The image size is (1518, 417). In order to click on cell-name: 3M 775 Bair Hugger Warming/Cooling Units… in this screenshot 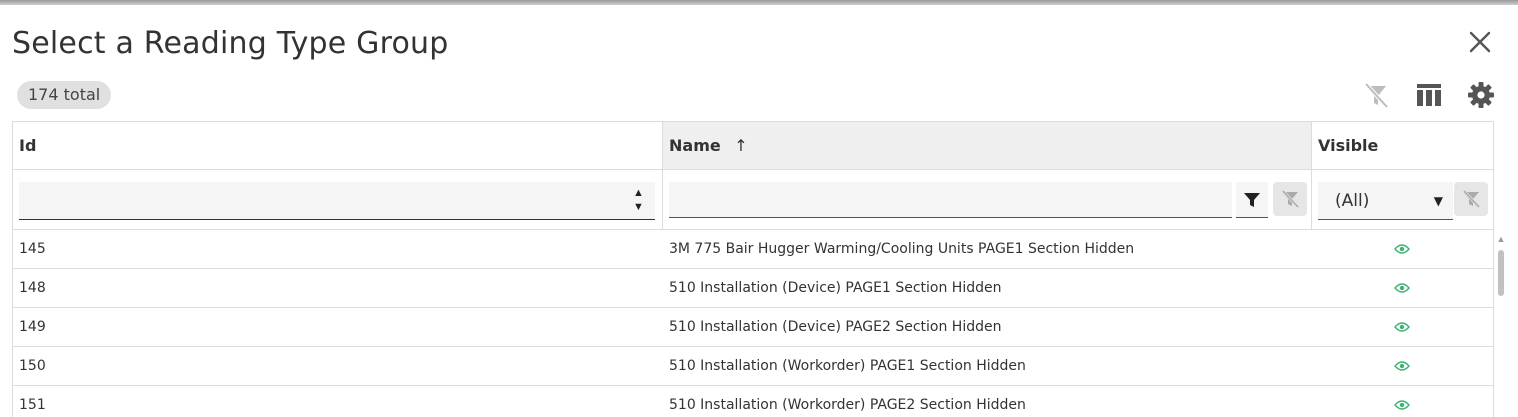, I will do `click(902, 249)`.